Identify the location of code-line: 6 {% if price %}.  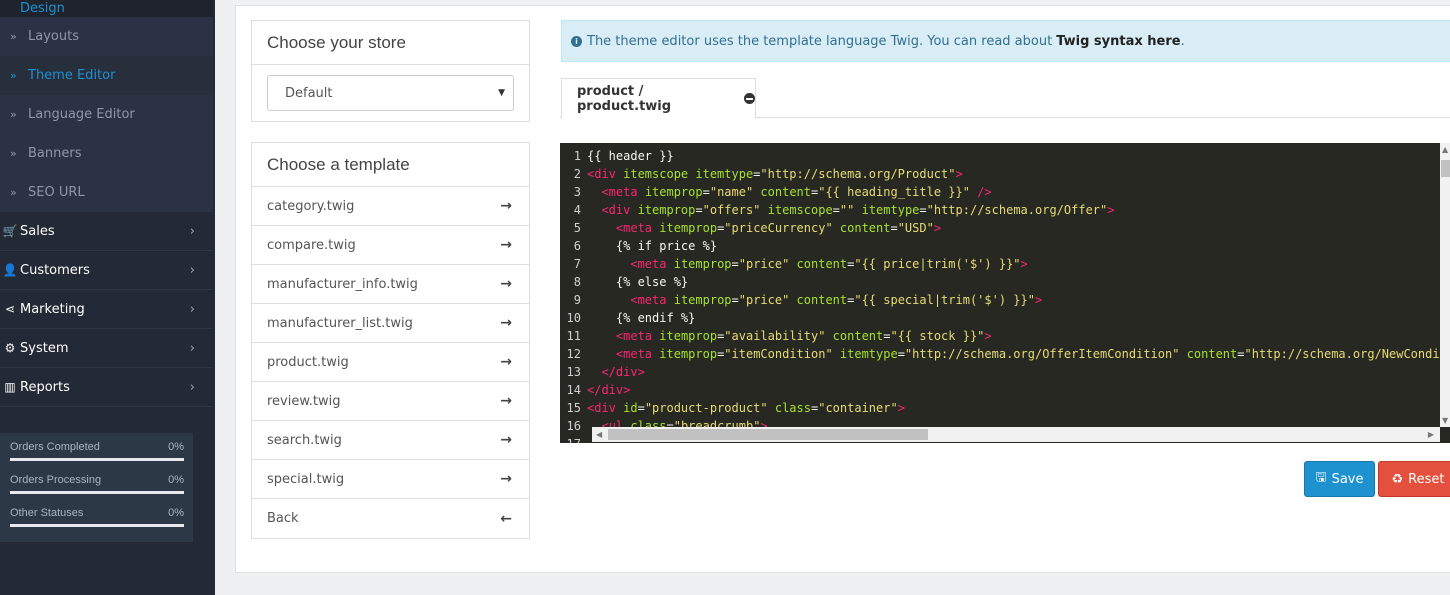
(1005, 246).